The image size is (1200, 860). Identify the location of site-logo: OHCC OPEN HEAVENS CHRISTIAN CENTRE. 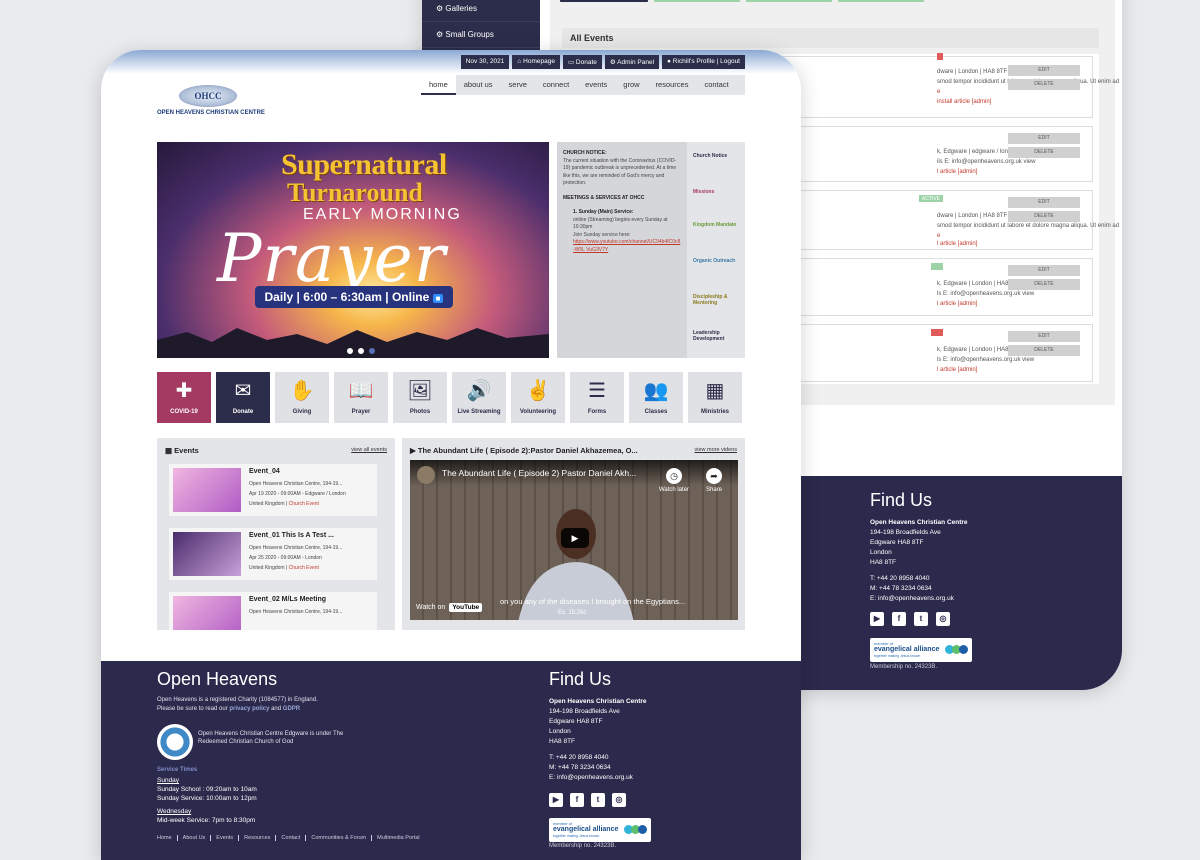
(211, 103).